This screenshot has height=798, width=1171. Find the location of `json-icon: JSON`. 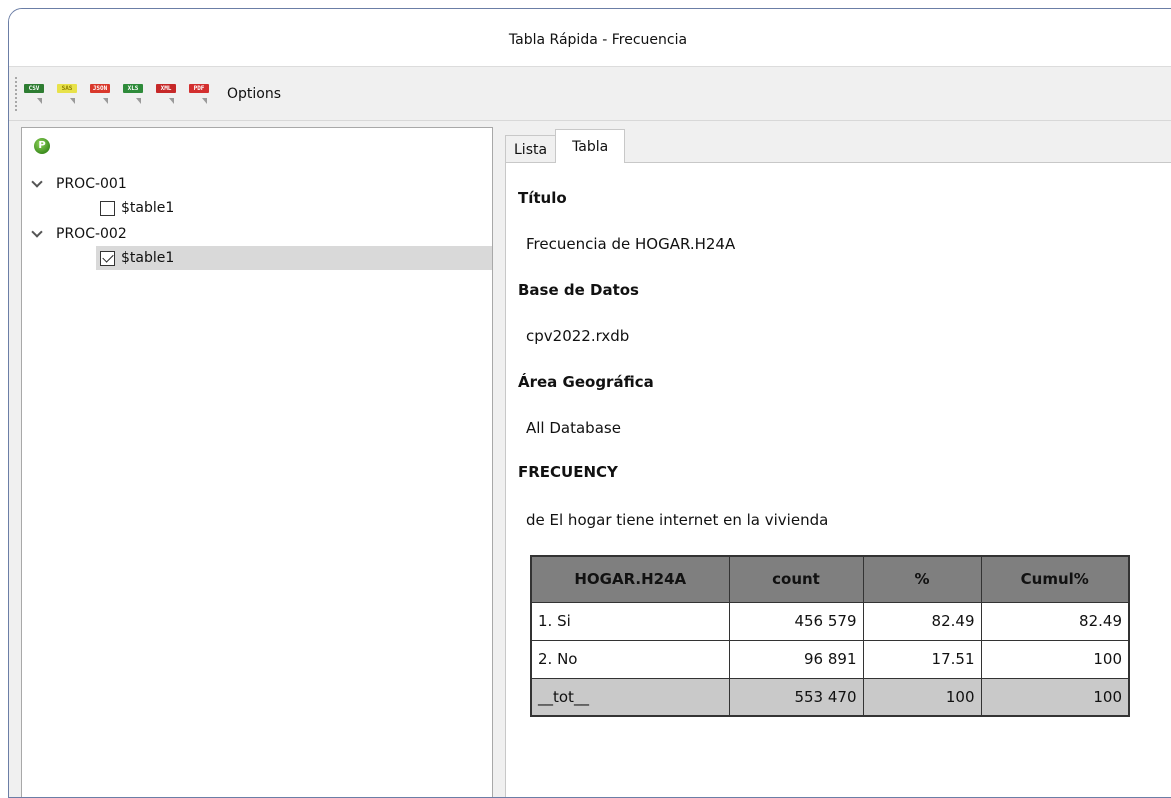

json-icon: JSON is located at coordinates (100, 88).